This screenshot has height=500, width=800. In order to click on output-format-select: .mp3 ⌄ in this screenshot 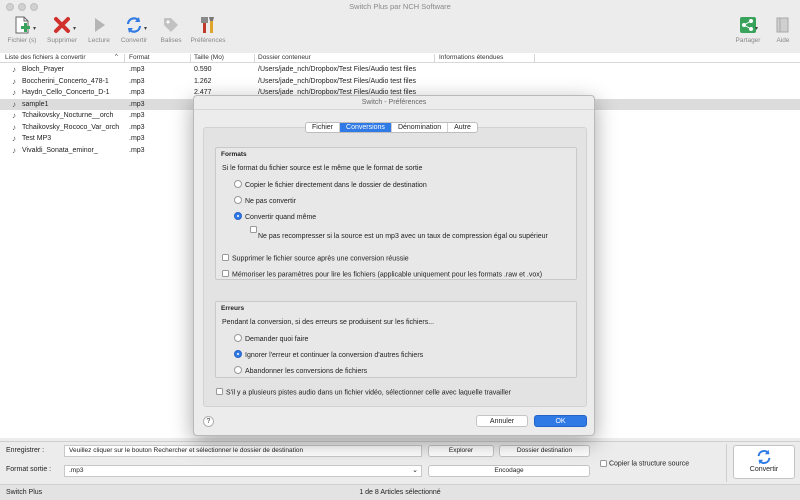, I will do `click(243, 471)`.